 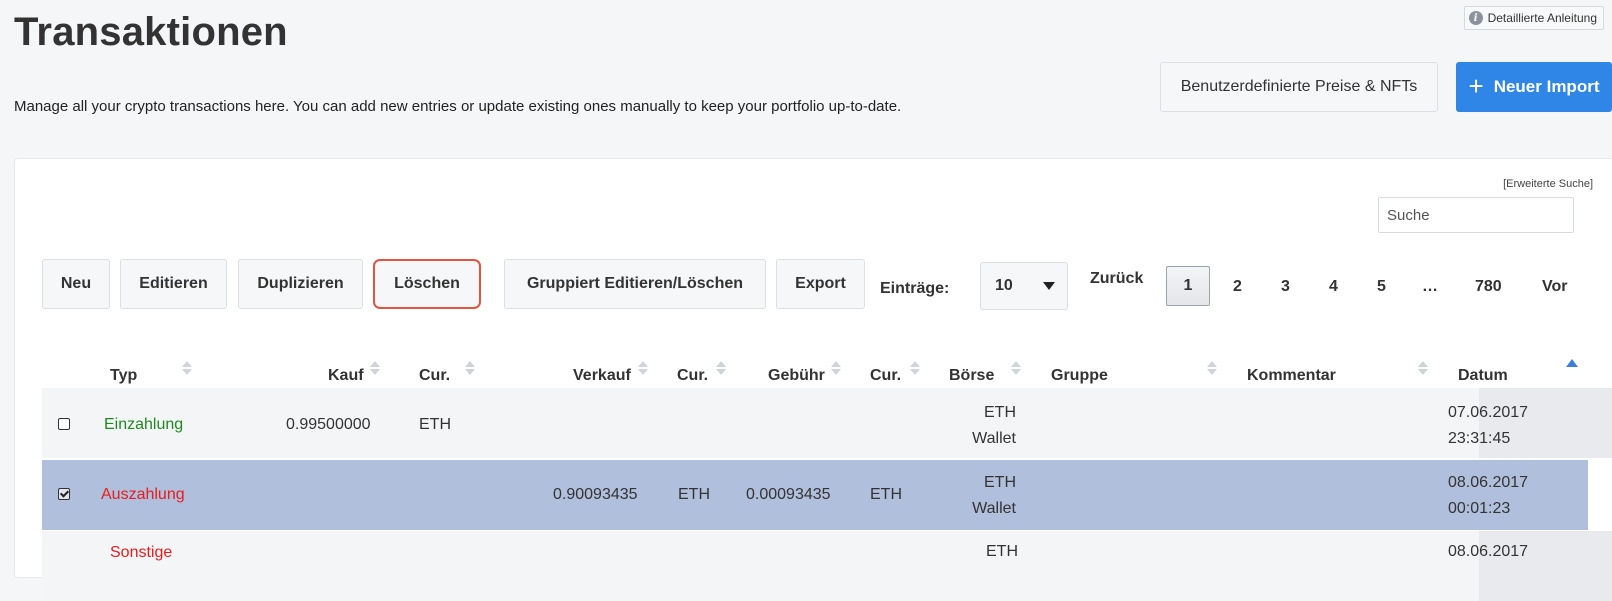 I want to click on guide-button: i Detaillierte Anleitung, so click(x=1533, y=18).